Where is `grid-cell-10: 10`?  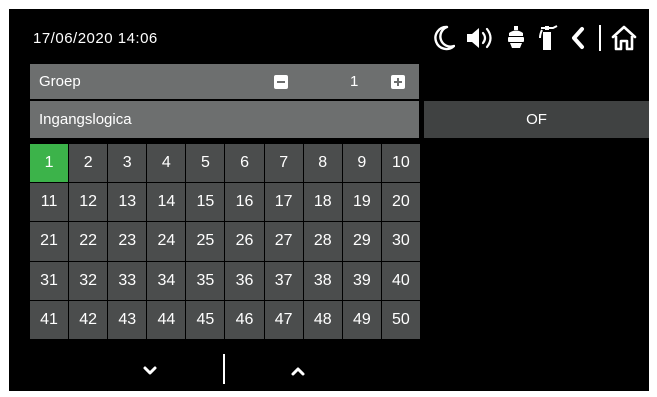 grid-cell-10: 10 is located at coordinates (400, 163).